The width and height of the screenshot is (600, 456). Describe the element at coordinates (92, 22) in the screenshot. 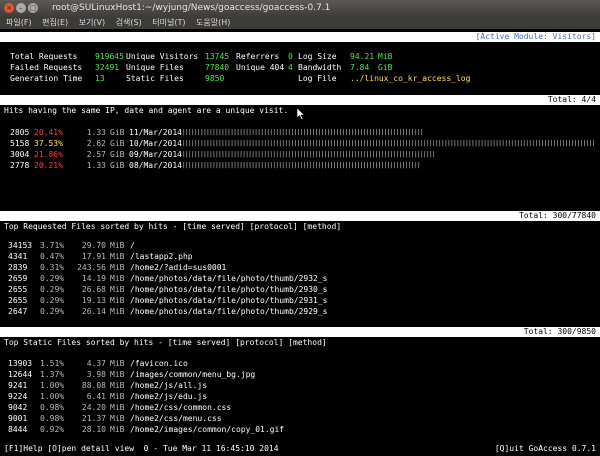

I see `menu-view: 보기(V)` at that location.